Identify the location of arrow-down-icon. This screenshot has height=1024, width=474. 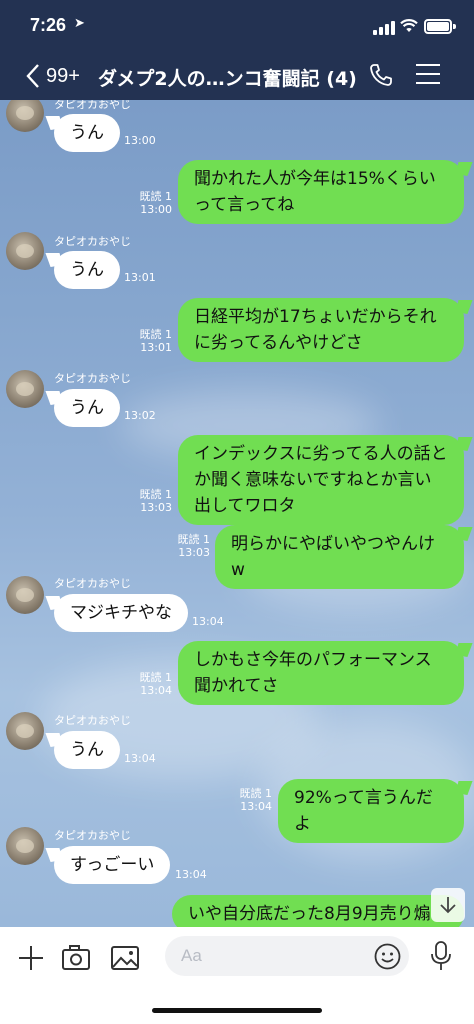
(448, 905).